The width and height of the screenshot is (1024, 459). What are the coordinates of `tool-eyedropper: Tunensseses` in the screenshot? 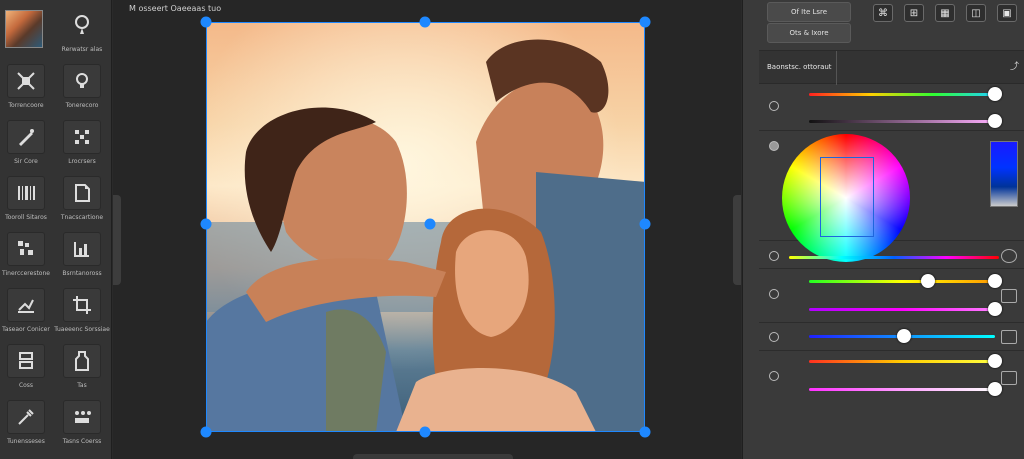 It's located at (26, 426).